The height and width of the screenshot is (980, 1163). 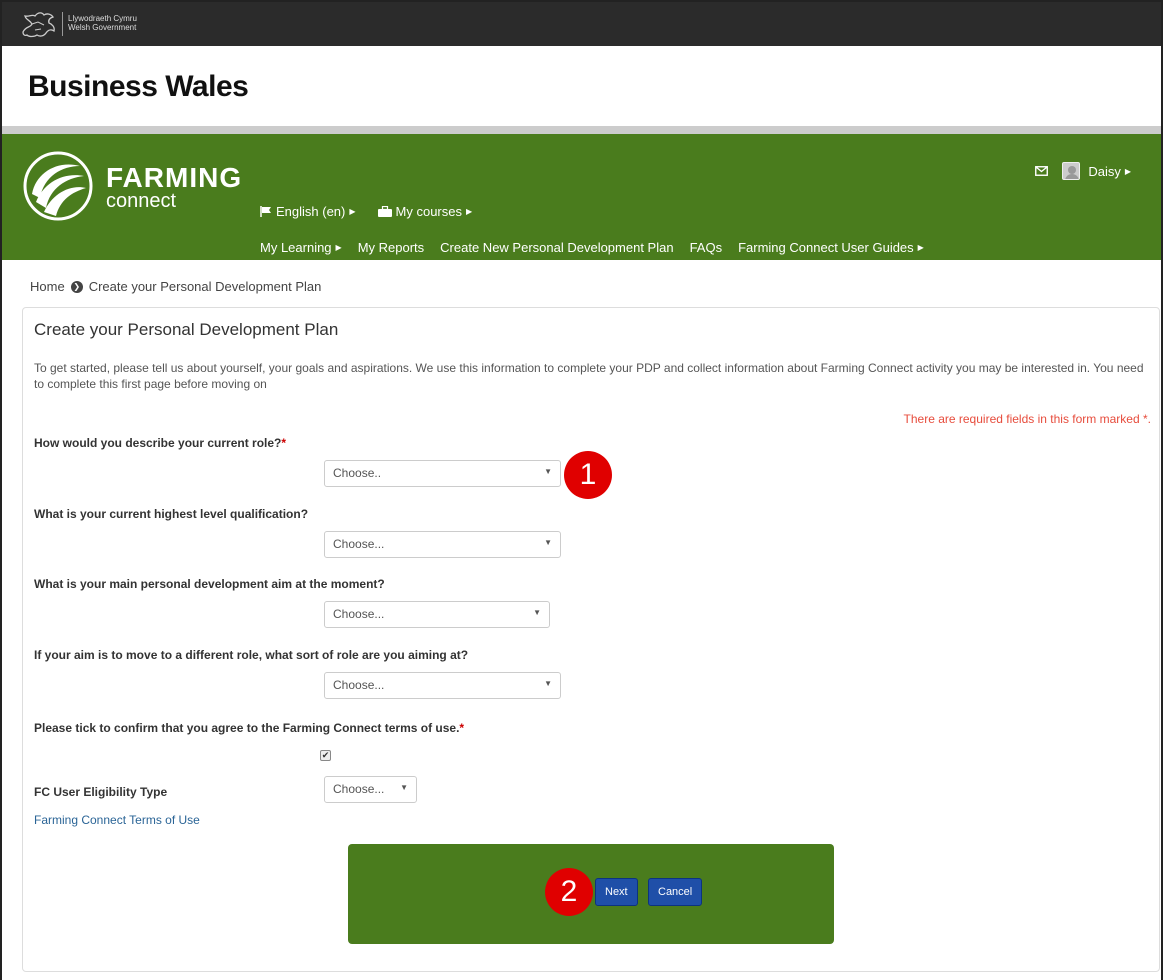 I want to click on breadcrumb-current: Create your Personal Development Plan, so click(x=205, y=286).